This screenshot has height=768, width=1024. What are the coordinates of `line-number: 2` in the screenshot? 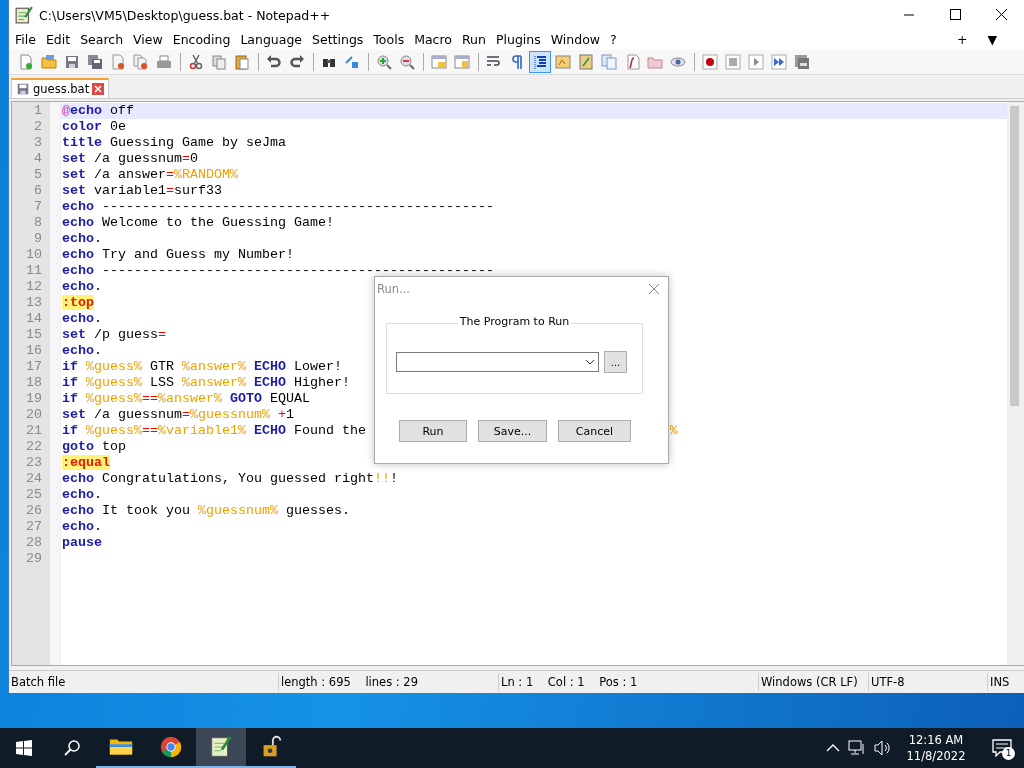 It's located at (38, 126).